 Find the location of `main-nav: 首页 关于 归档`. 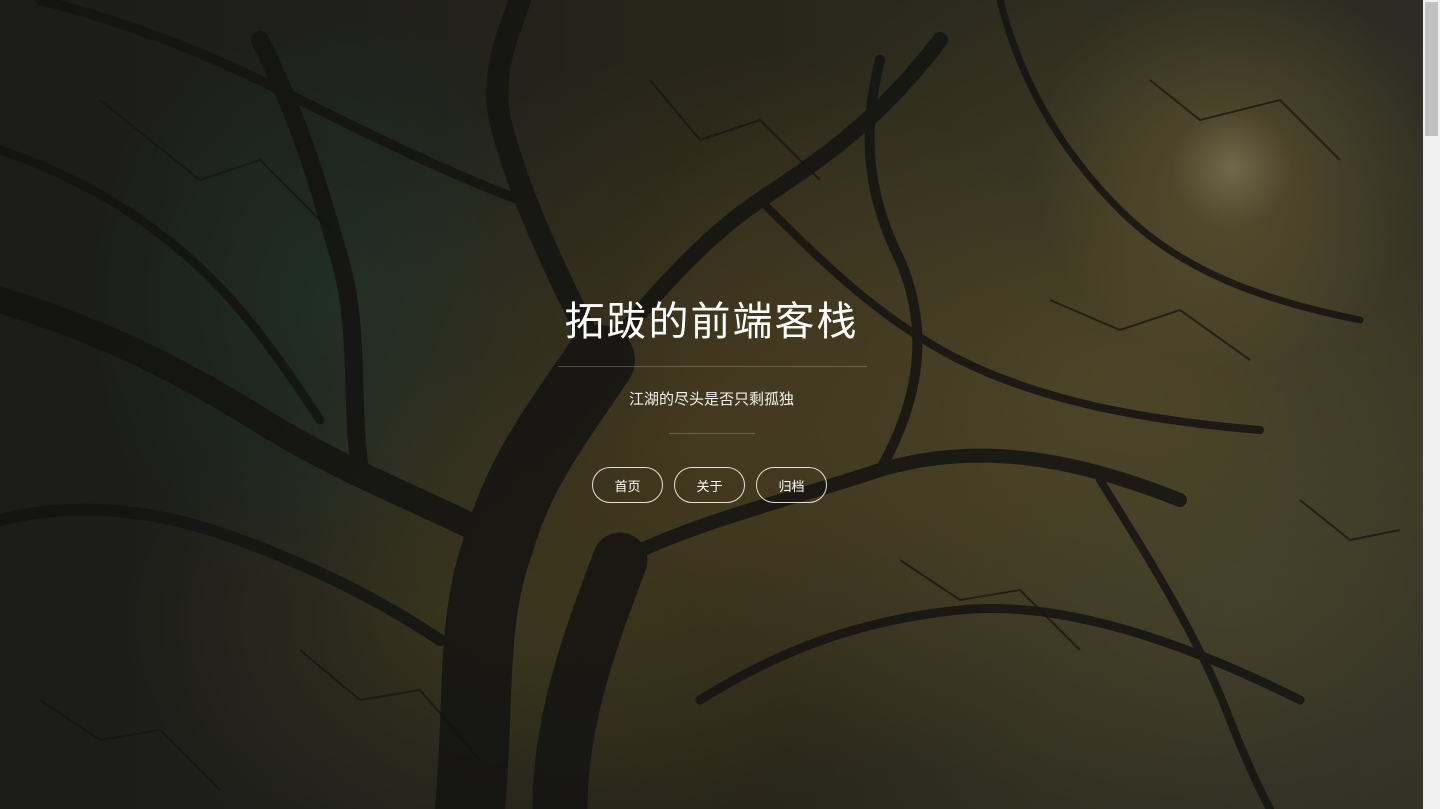

main-nav: 首页 关于 归档 is located at coordinates (709, 485).